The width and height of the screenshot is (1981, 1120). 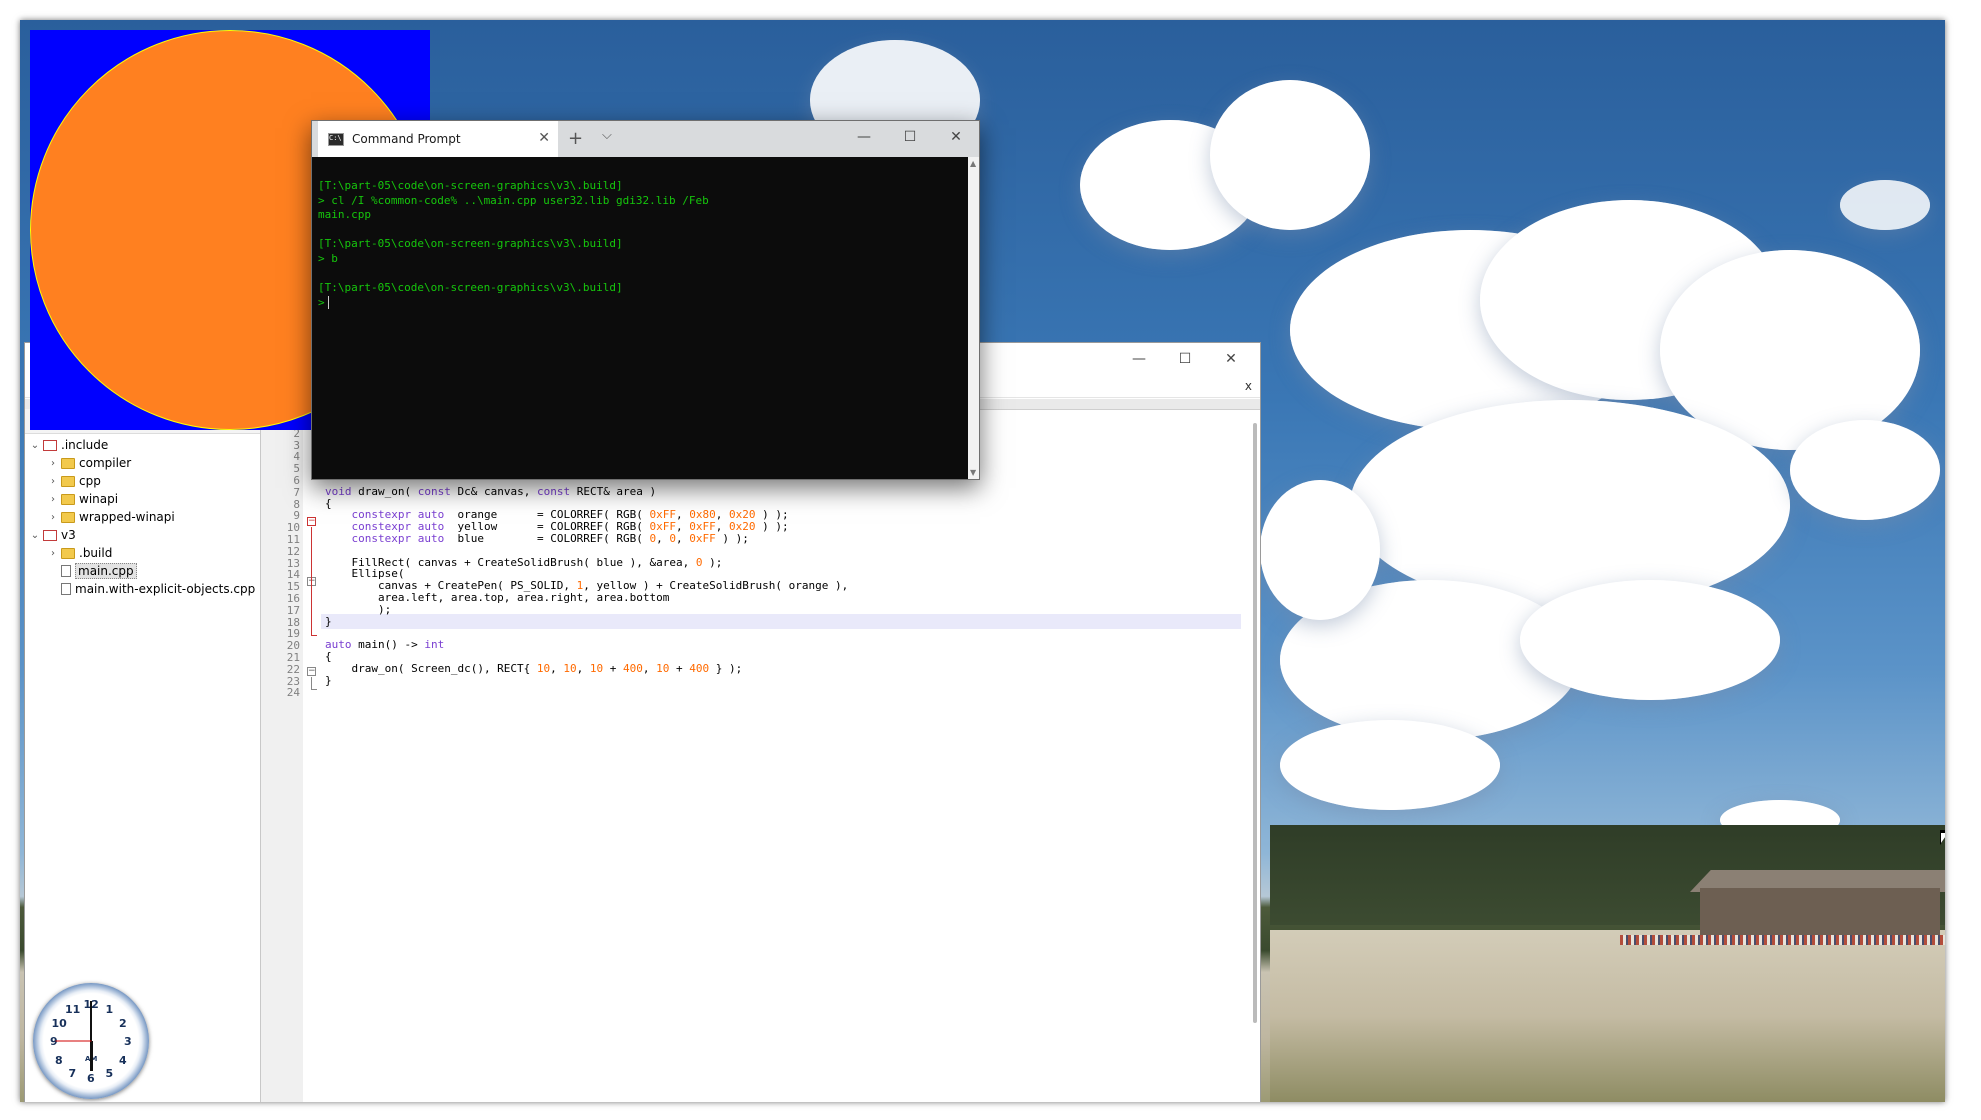 I want to click on tree-item: ⌄ .include, so click(x=142, y=445).